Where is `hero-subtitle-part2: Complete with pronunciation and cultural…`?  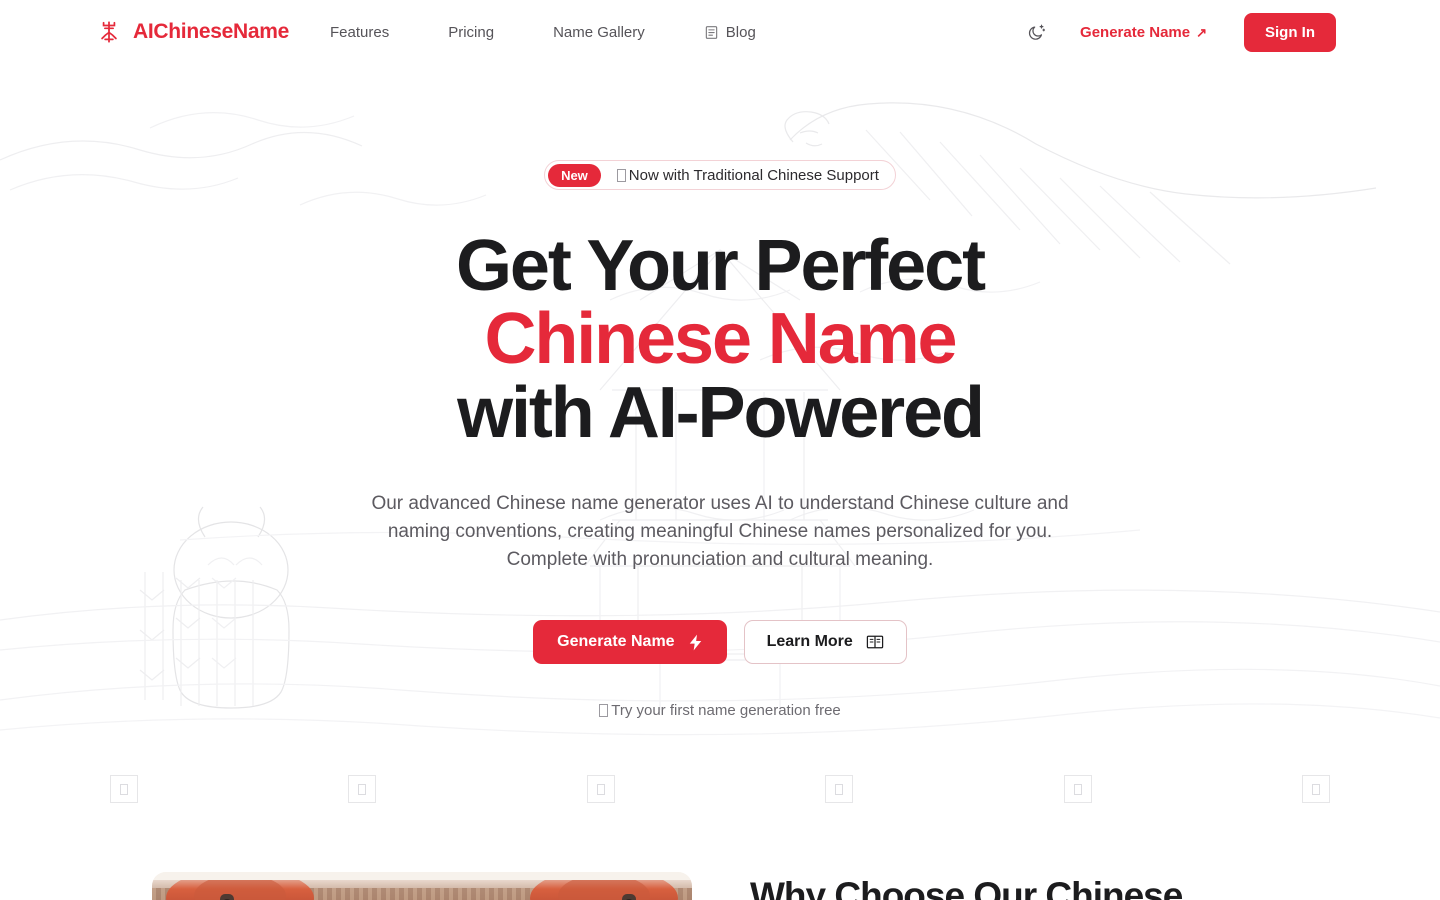
hero-subtitle-part2: Complete with pronunciation and cultural… is located at coordinates (720, 560).